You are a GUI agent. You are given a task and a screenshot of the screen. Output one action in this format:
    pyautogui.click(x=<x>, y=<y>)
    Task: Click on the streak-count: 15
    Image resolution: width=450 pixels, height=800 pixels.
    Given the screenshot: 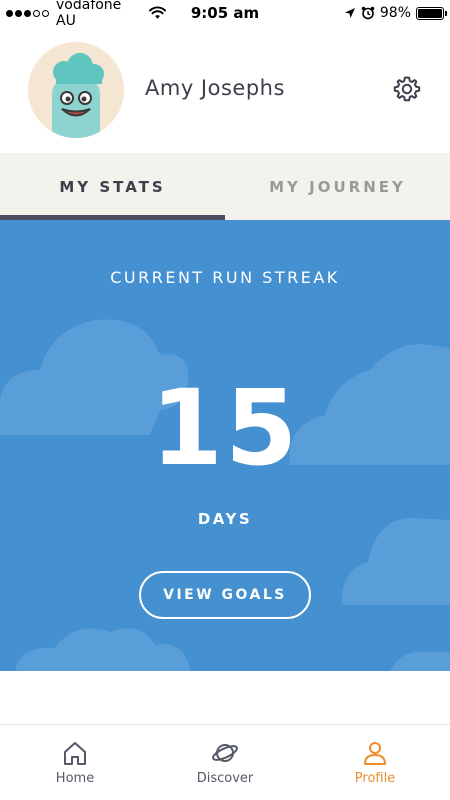 What is the action you would take?
    pyautogui.click(x=225, y=428)
    